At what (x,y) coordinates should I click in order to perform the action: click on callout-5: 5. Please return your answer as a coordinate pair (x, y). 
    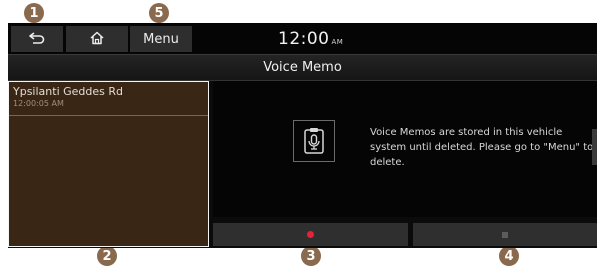
    Looking at the image, I should click on (159, 13).